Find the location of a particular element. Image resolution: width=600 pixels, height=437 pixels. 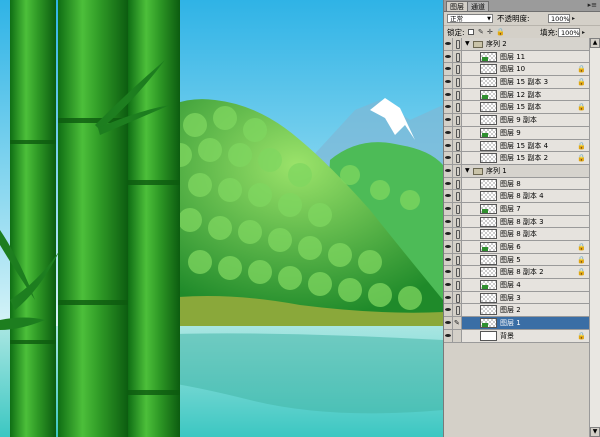

thumbnail-content is located at coordinates (485, 249).